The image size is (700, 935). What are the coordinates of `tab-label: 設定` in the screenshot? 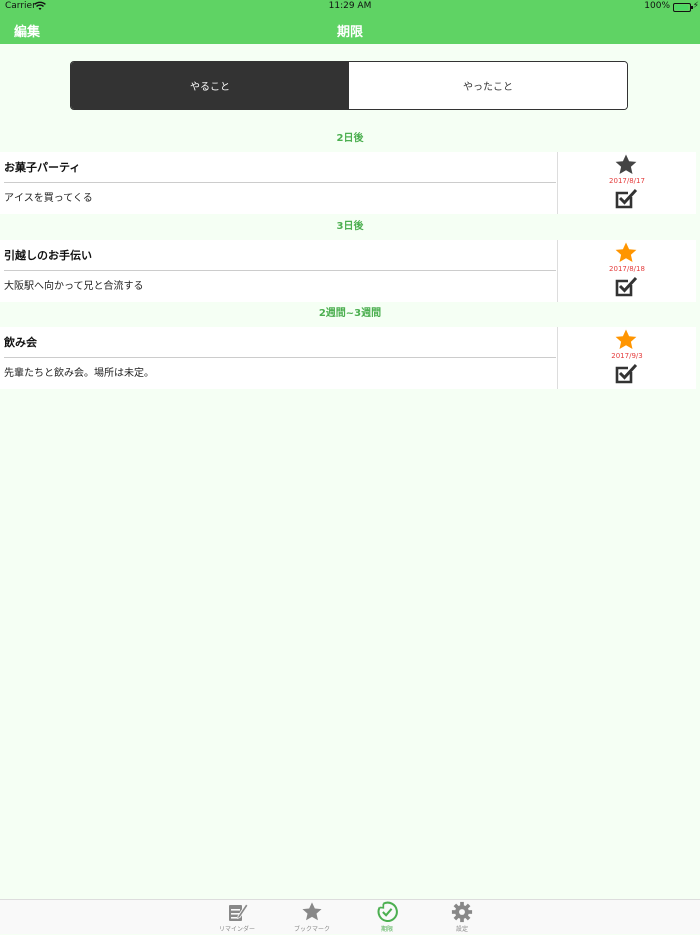 It's located at (461, 929).